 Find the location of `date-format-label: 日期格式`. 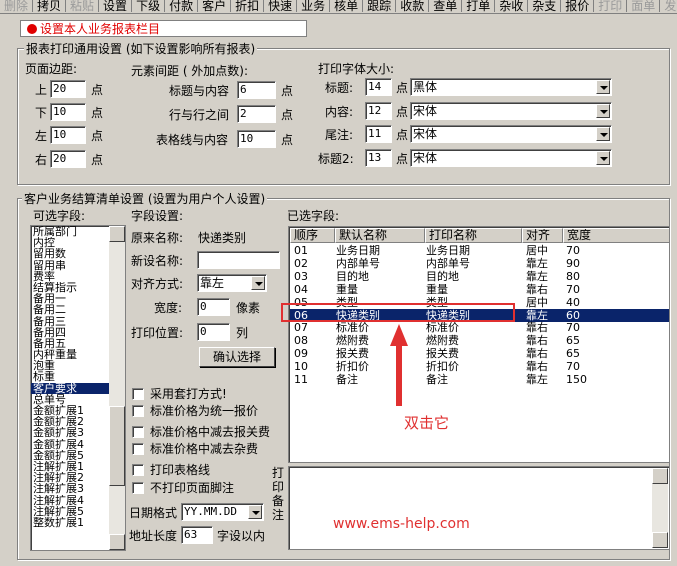

date-format-label: 日期格式 is located at coordinates (153, 513).